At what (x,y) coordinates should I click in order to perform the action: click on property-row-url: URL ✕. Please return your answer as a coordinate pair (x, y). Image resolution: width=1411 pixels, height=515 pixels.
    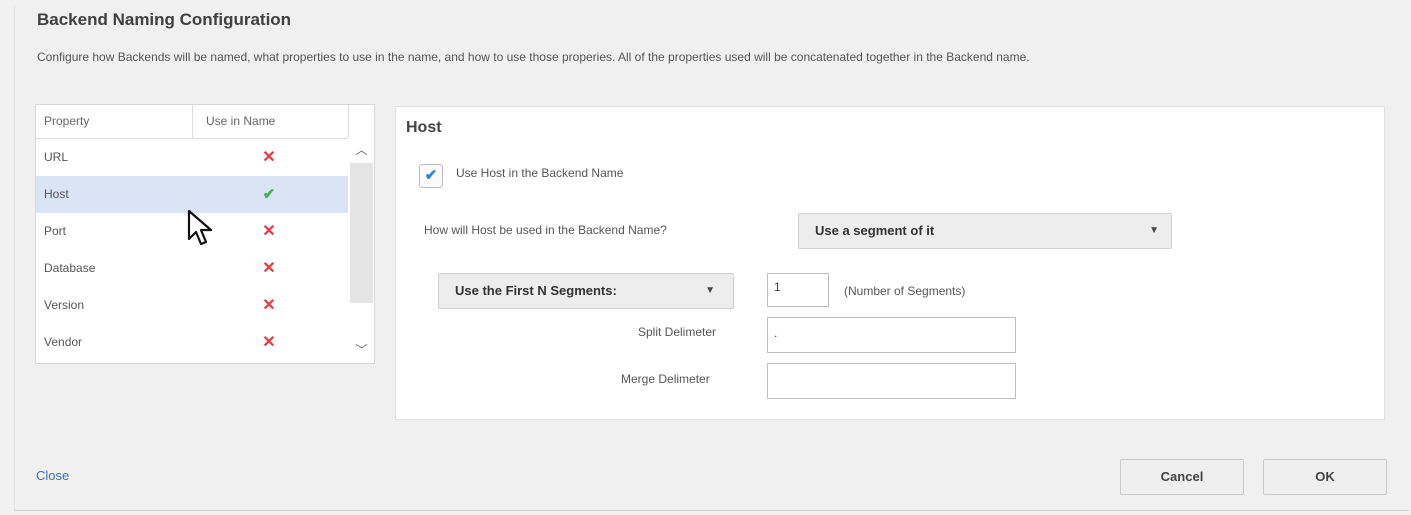
    Looking at the image, I should click on (192, 157).